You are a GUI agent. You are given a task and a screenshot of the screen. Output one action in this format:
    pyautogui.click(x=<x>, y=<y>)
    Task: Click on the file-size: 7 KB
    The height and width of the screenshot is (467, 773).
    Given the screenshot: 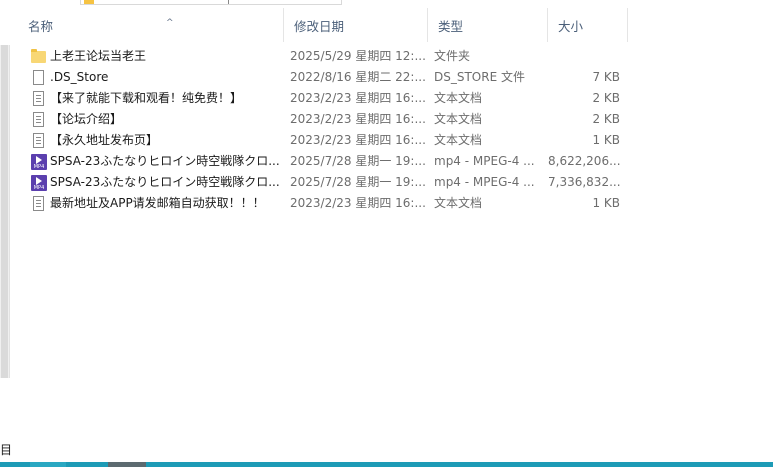 What is the action you would take?
    pyautogui.click(x=606, y=77)
    